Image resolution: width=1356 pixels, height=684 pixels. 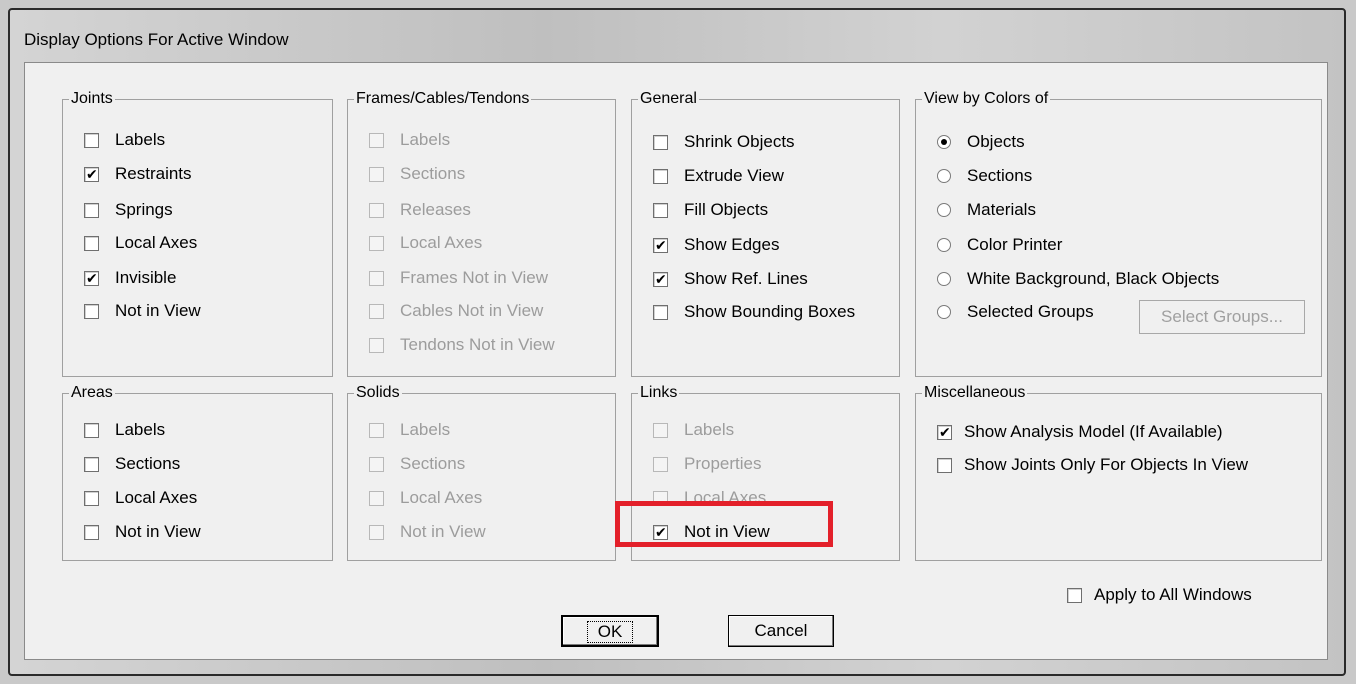 What do you see at coordinates (709, 498) in the screenshot?
I see `links-local-axes-option: Local Axes` at bounding box center [709, 498].